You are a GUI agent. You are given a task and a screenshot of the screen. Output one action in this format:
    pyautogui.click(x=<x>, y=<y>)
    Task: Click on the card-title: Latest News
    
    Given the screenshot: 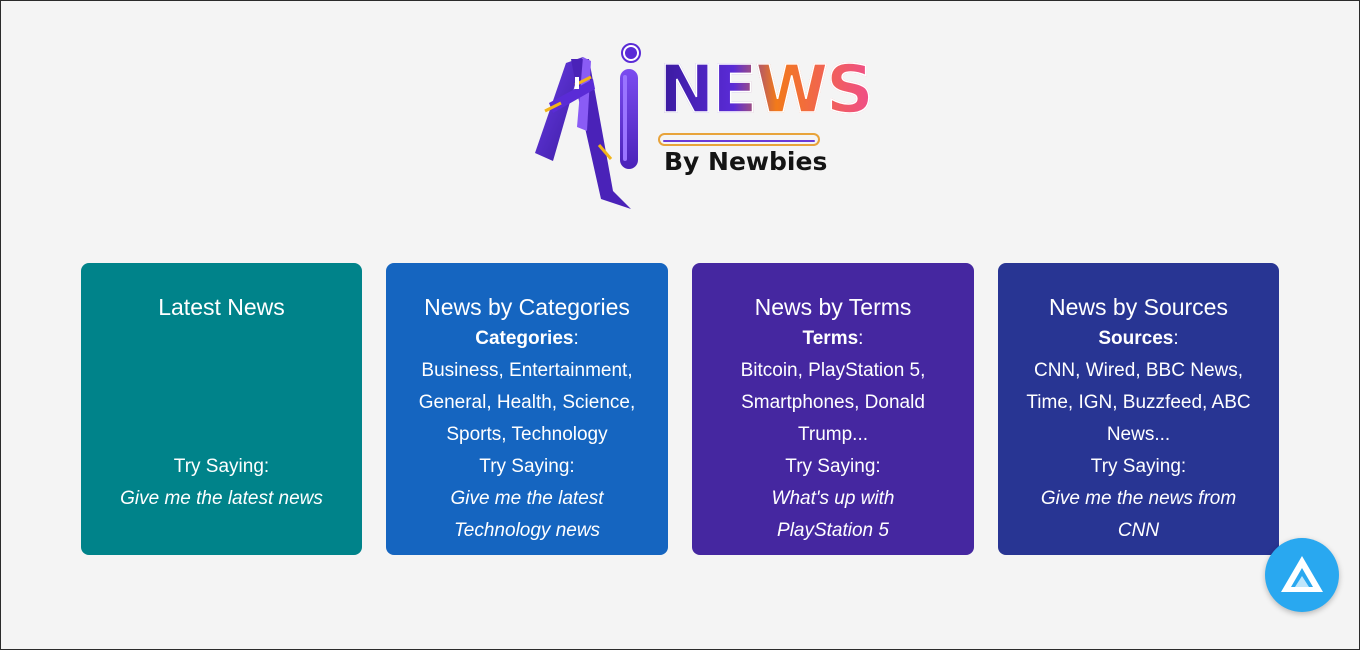 What is the action you would take?
    pyautogui.click(x=221, y=307)
    